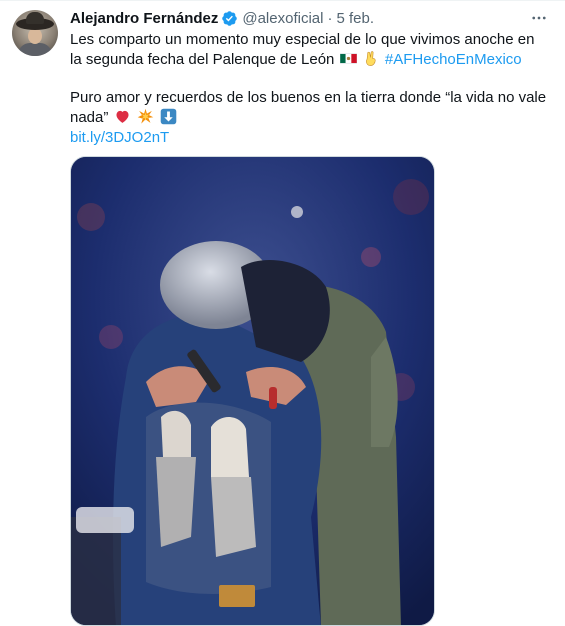 The width and height of the screenshot is (565, 626). I want to click on shortened-link: bit.ly/3DJO2nT, so click(119, 137).